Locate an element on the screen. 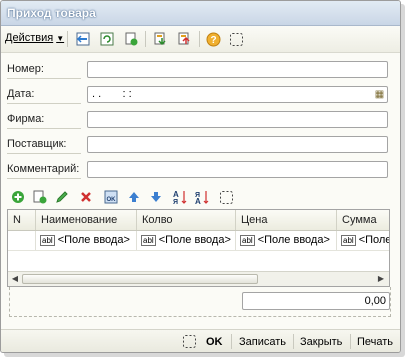  copy-row-icon is located at coordinates (40, 197).